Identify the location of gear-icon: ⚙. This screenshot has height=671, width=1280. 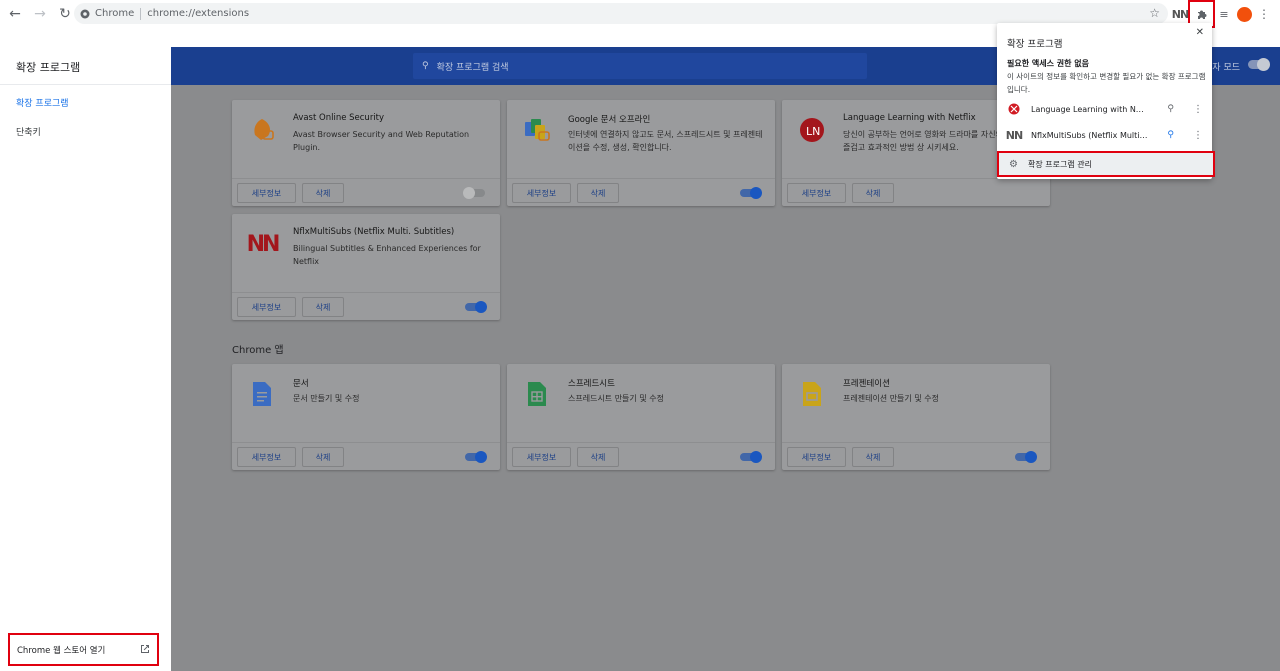
(1013, 164).